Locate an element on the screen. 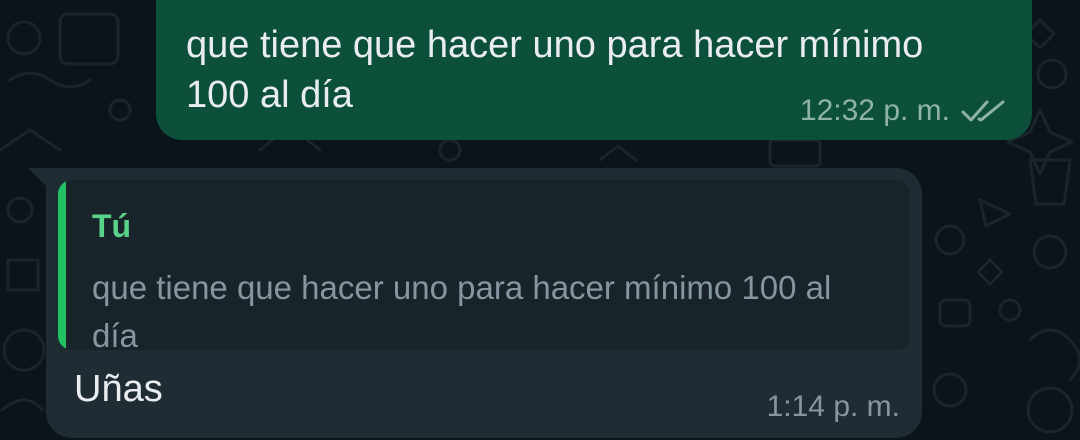 This screenshot has width=1080, height=440. outgoing-message-meta: 12:32 p. m. is located at coordinates (904, 111).